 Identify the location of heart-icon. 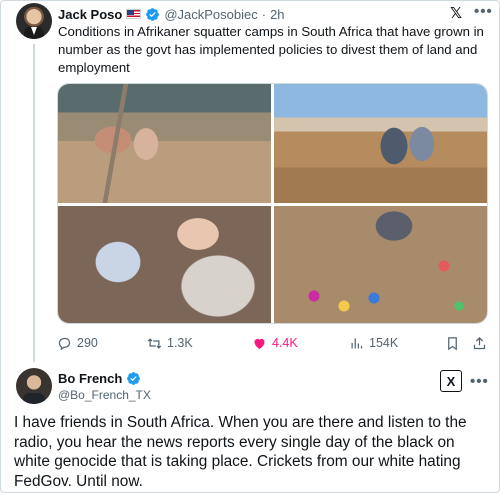
(259, 343).